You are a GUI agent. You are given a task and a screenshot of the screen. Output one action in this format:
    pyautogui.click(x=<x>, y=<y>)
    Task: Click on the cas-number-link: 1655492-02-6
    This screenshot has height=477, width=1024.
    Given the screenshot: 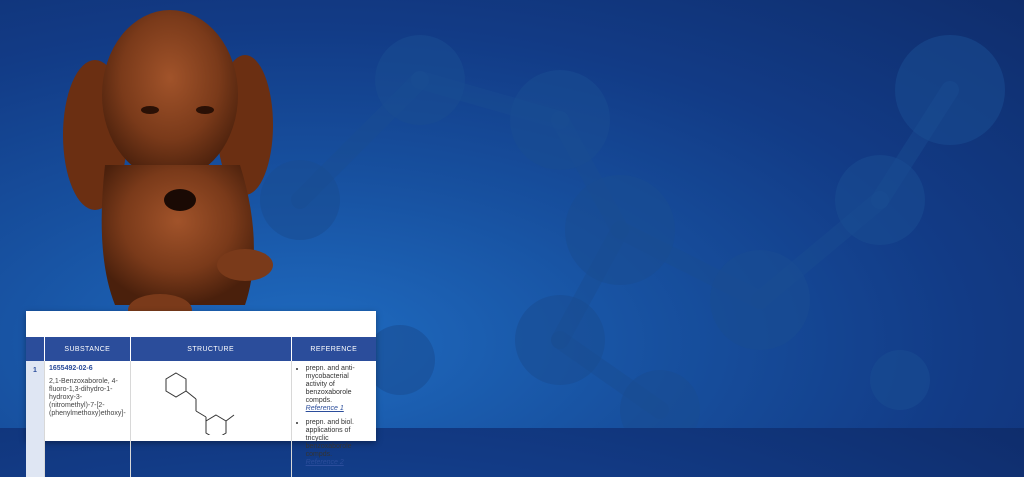 What is the action you would take?
    pyautogui.click(x=87, y=368)
    